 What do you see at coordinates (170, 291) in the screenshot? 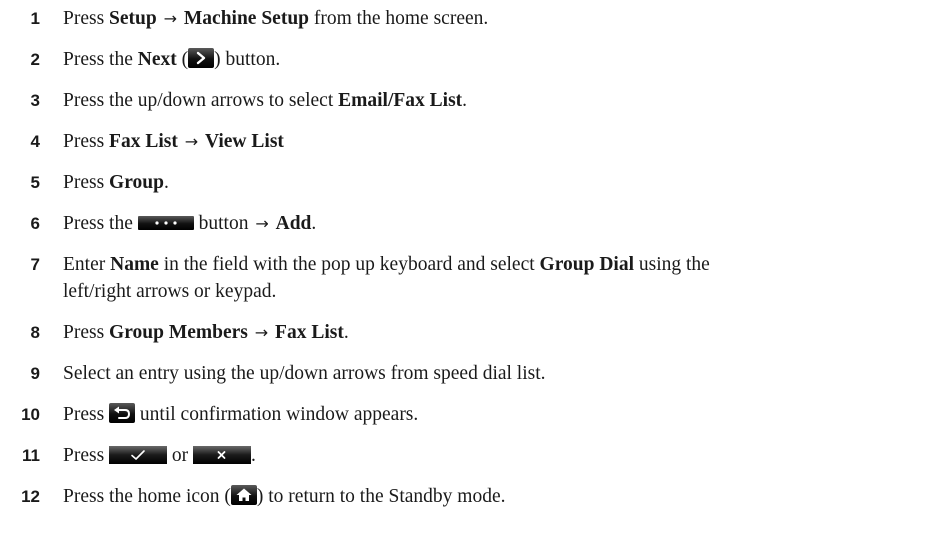
I see `step-text: left/right arrows or keypad.` at bounding box center [170, 291].